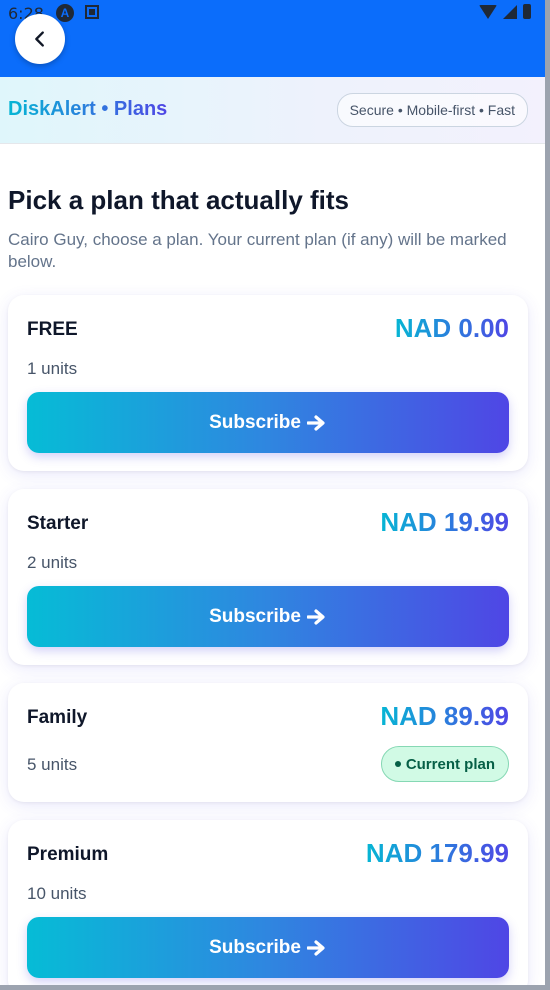 The width and height of the screenshot is (550, 990). What do you see at coordinates (57, 893) in the screenshot?
I see `plan-units: 10 units` at bounding box center [57, 893].